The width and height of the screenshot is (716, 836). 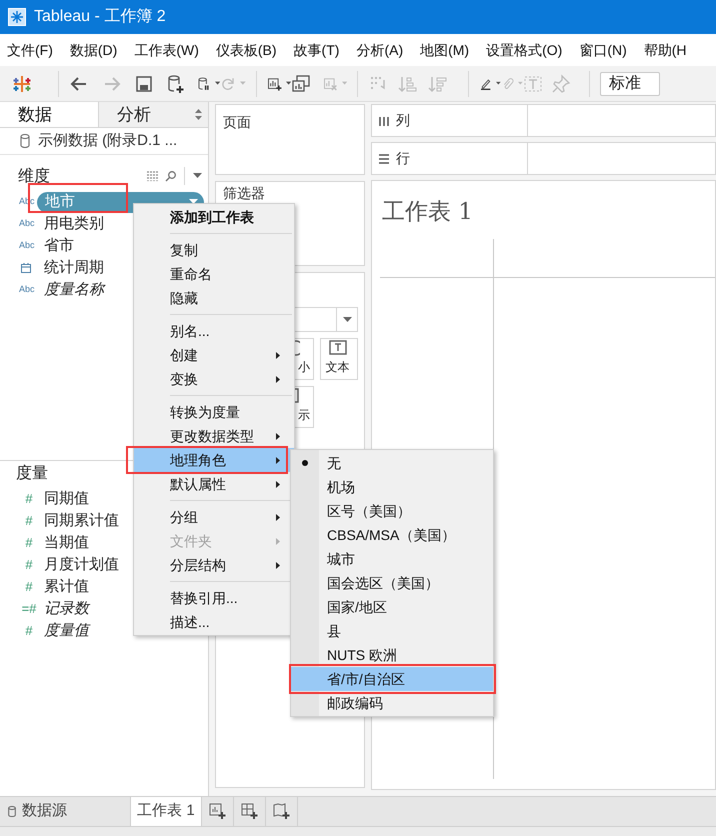 What do you see at coordinates (34, 176) in the screenshot?
I see `section-header: 维度` at bounding box center [34, 176].